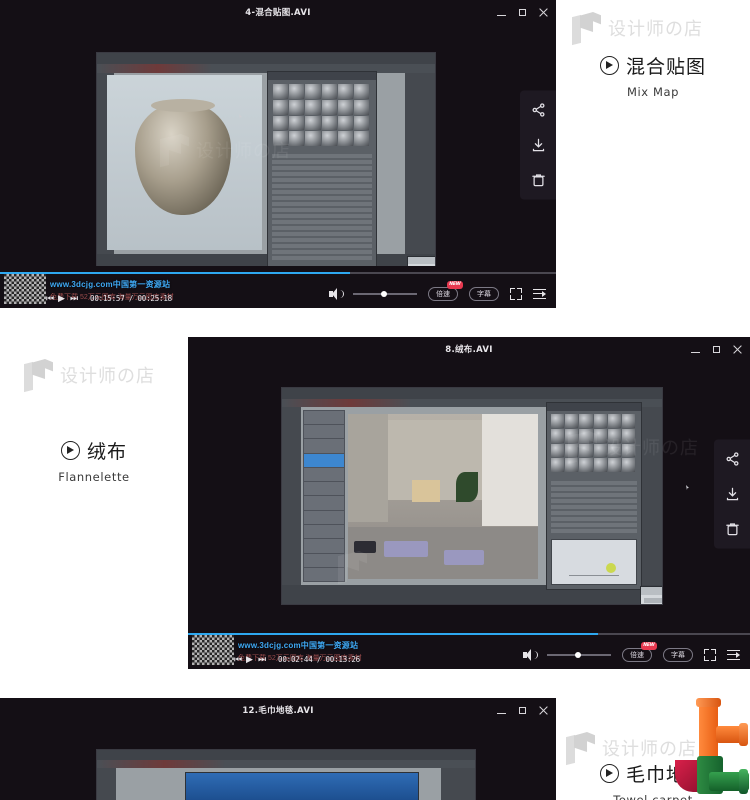 The width and height of the screenshot is (750, 800). I want to click on render-plant, so click(467, 487).